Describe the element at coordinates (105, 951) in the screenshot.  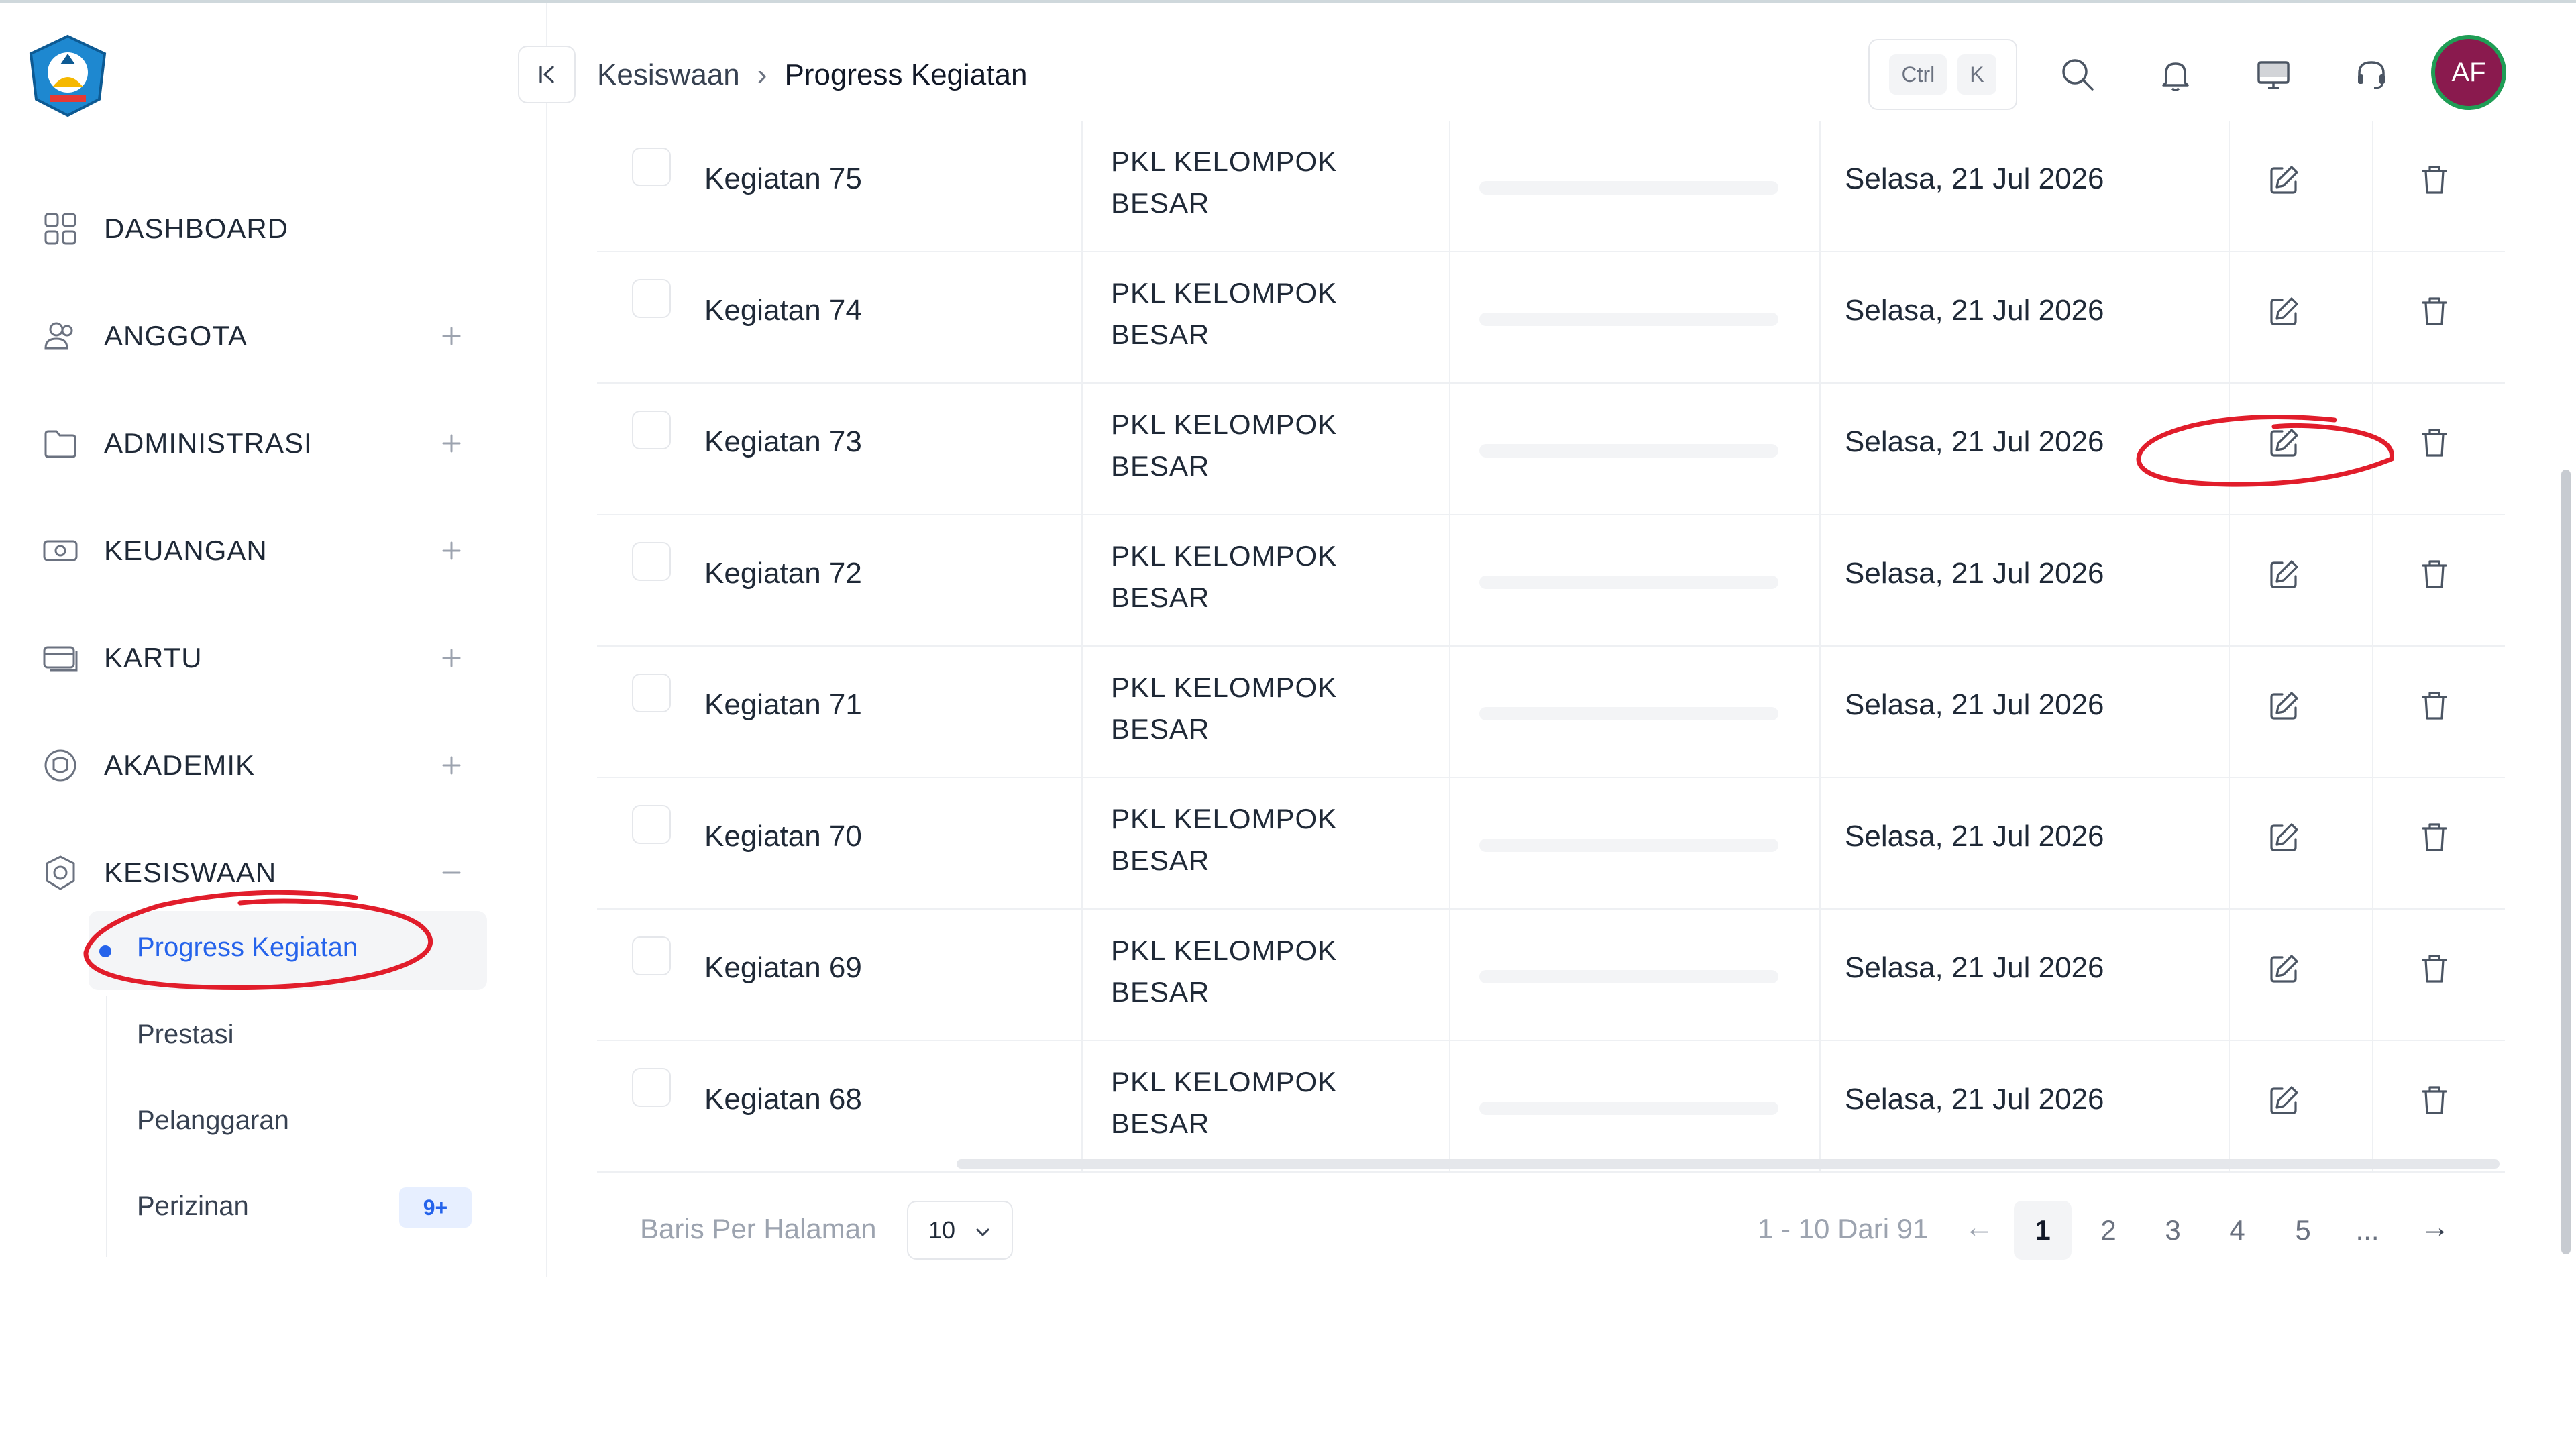
I see `active-dot` at that location.